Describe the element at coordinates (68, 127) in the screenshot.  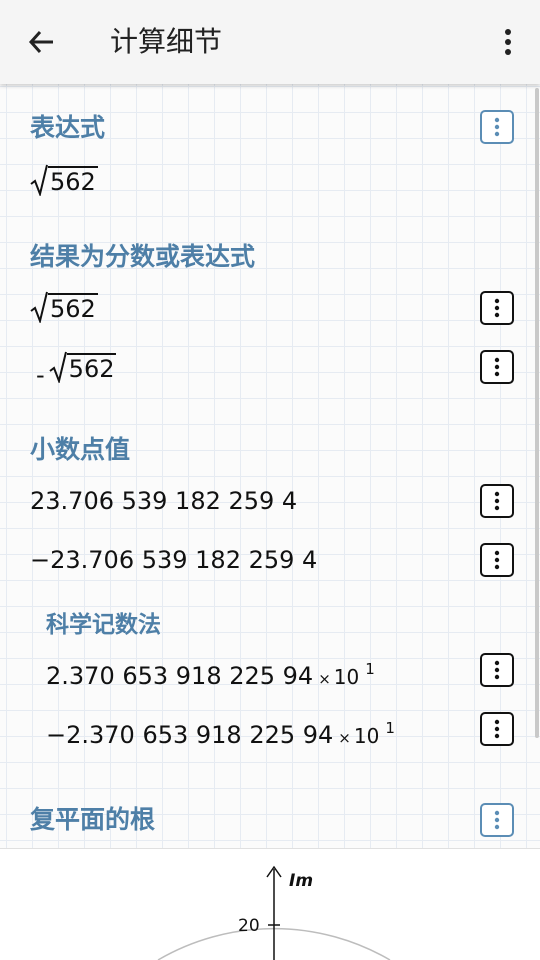
I see `expression-heading: 表达式` at that location.